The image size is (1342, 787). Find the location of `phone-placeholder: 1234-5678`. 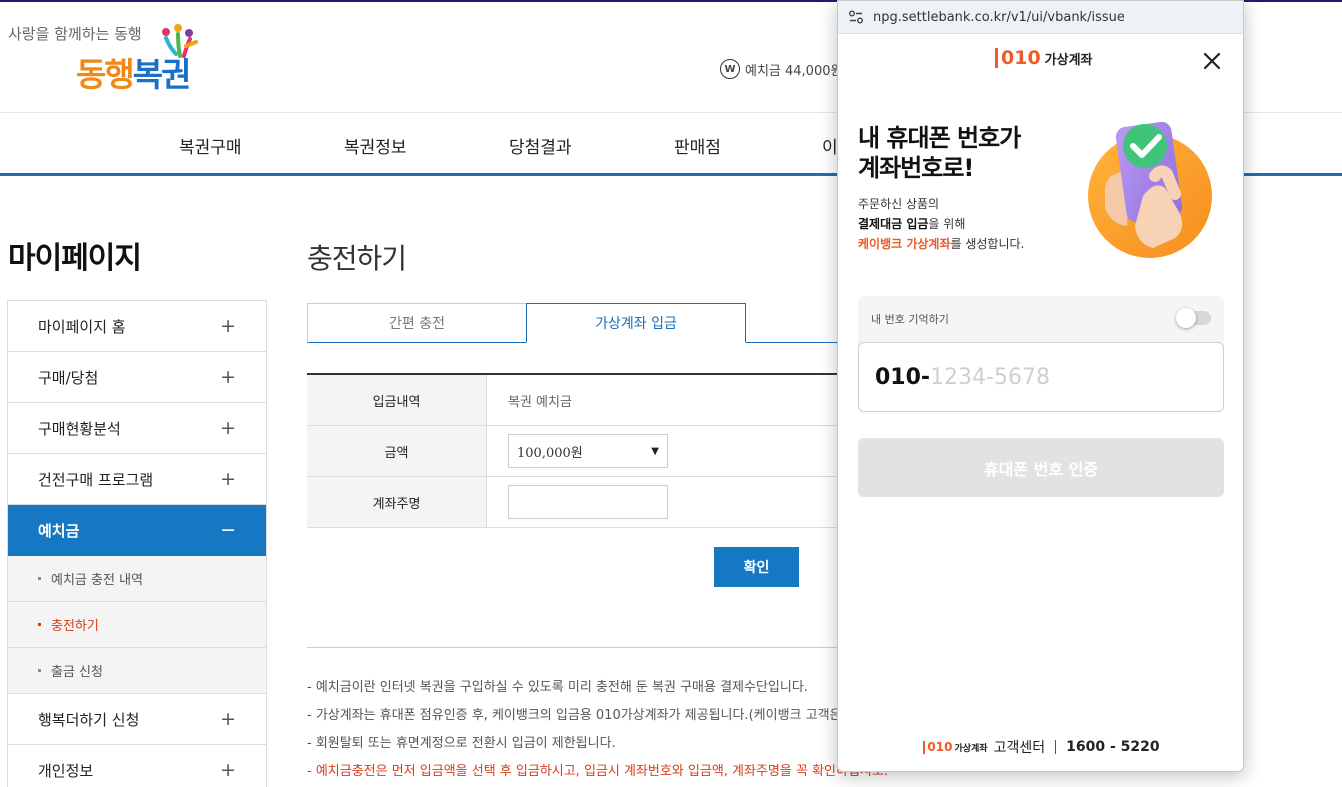

phone-placeholder: 1234-5678 is located at coordinates (990, 377).